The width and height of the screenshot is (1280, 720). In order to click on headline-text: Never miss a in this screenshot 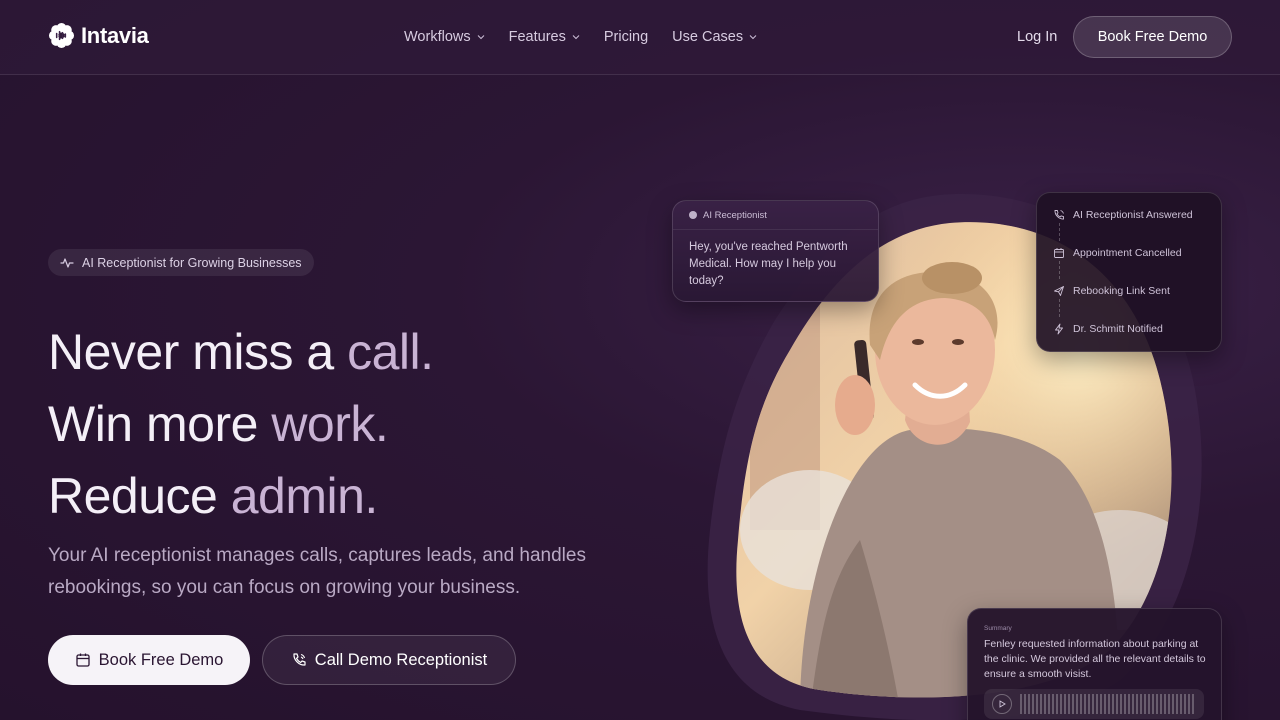, I will do `click(198, 352)`.